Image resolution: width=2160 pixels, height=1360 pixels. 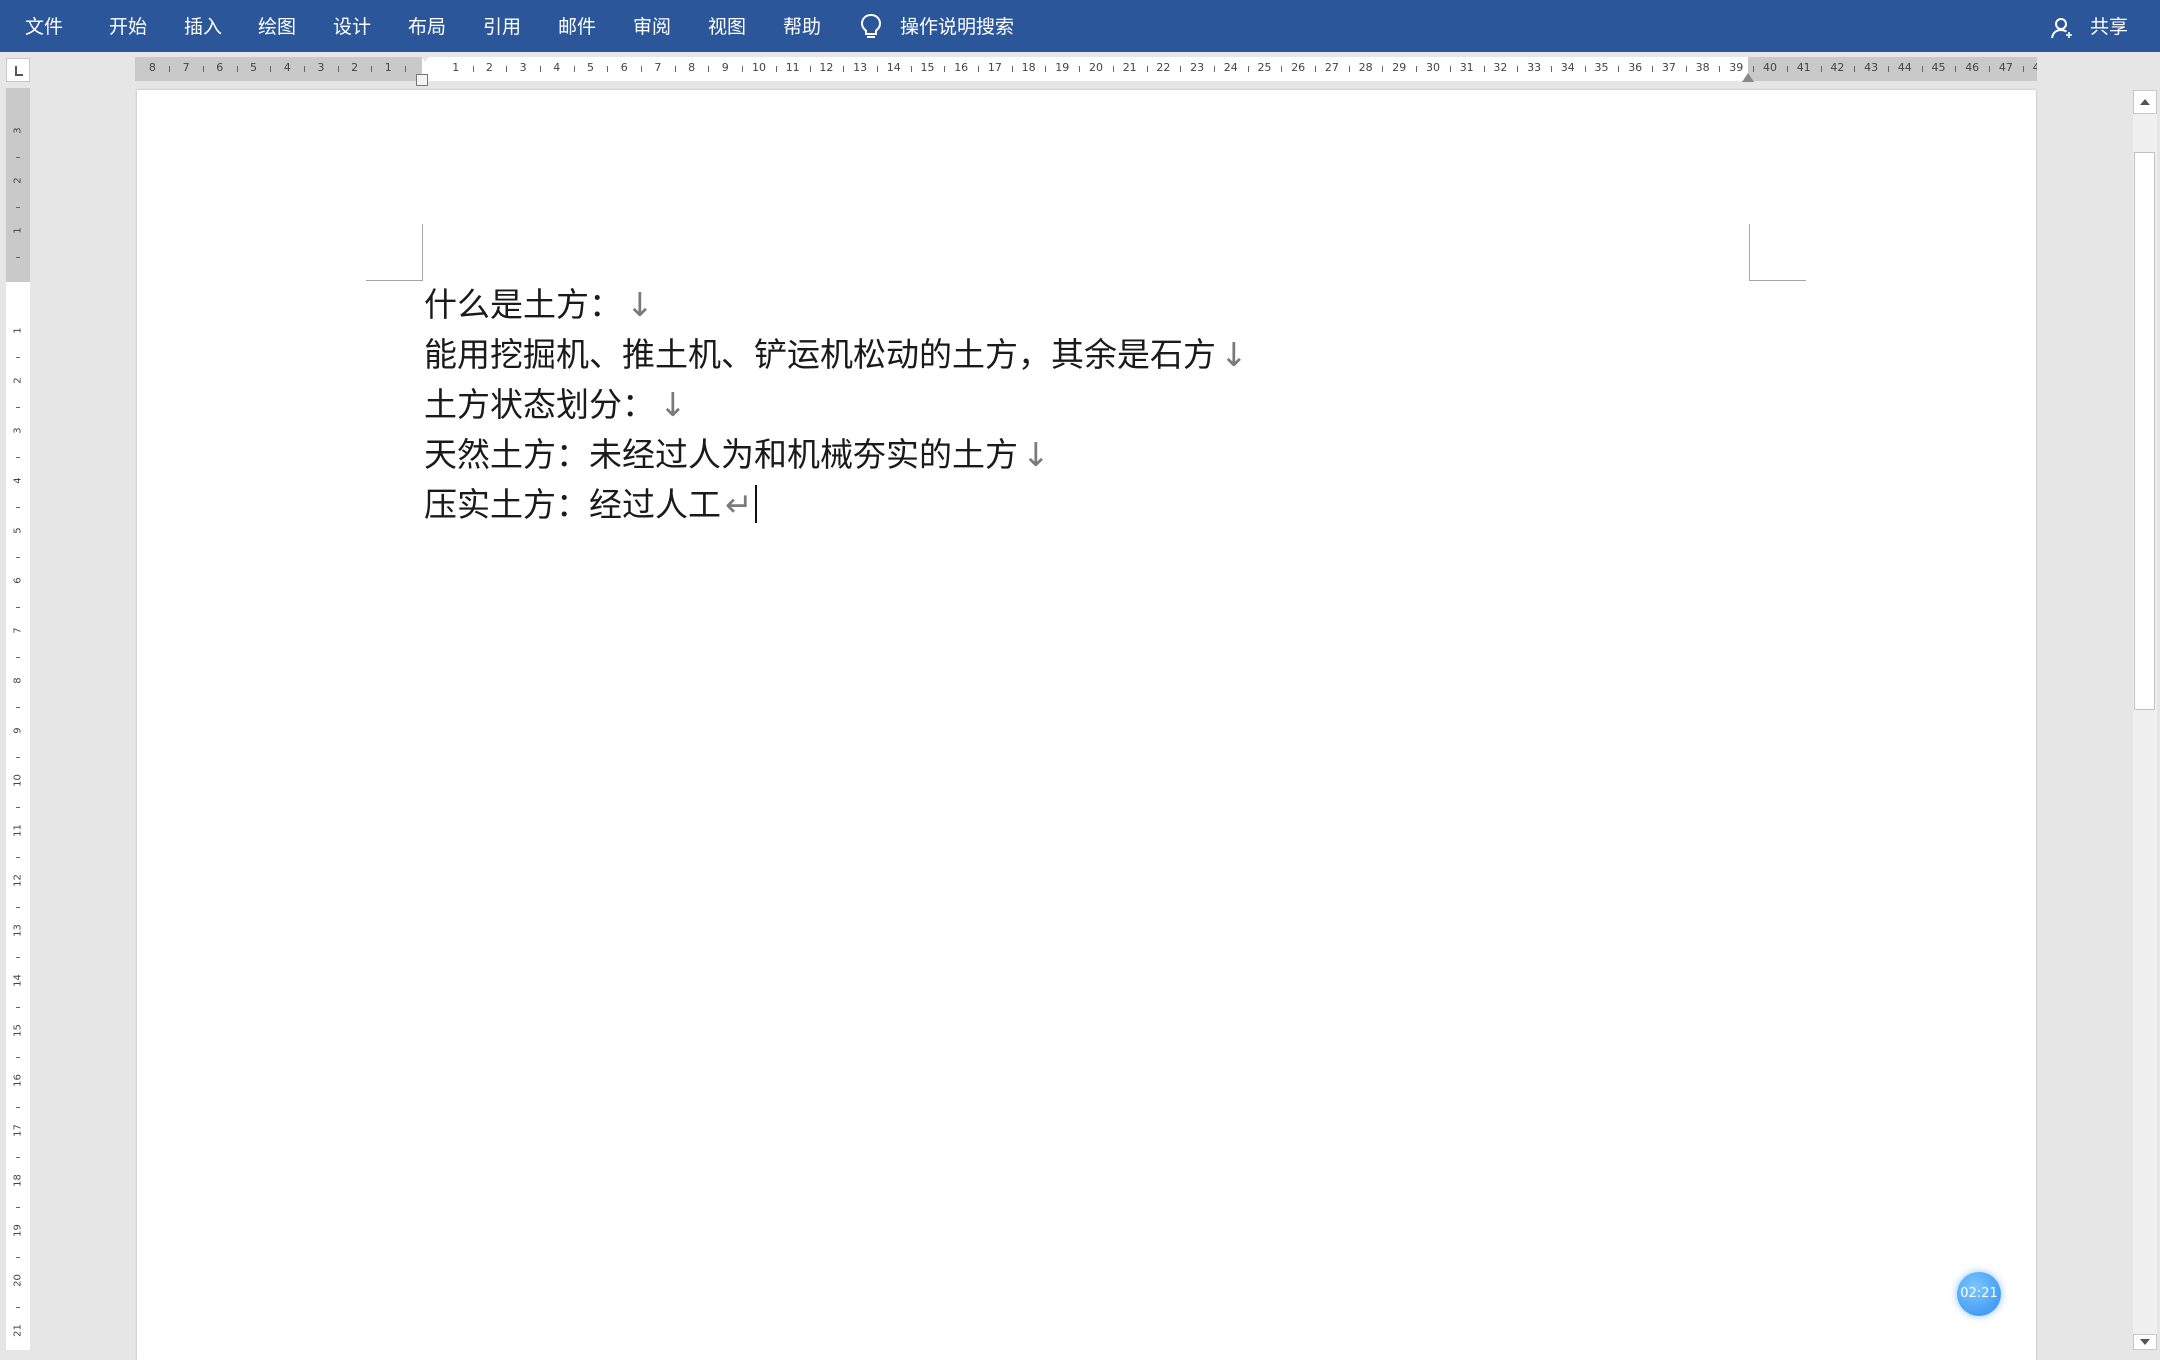 I want to click on menu-draw: 绘图, so click(x=277, y=26).